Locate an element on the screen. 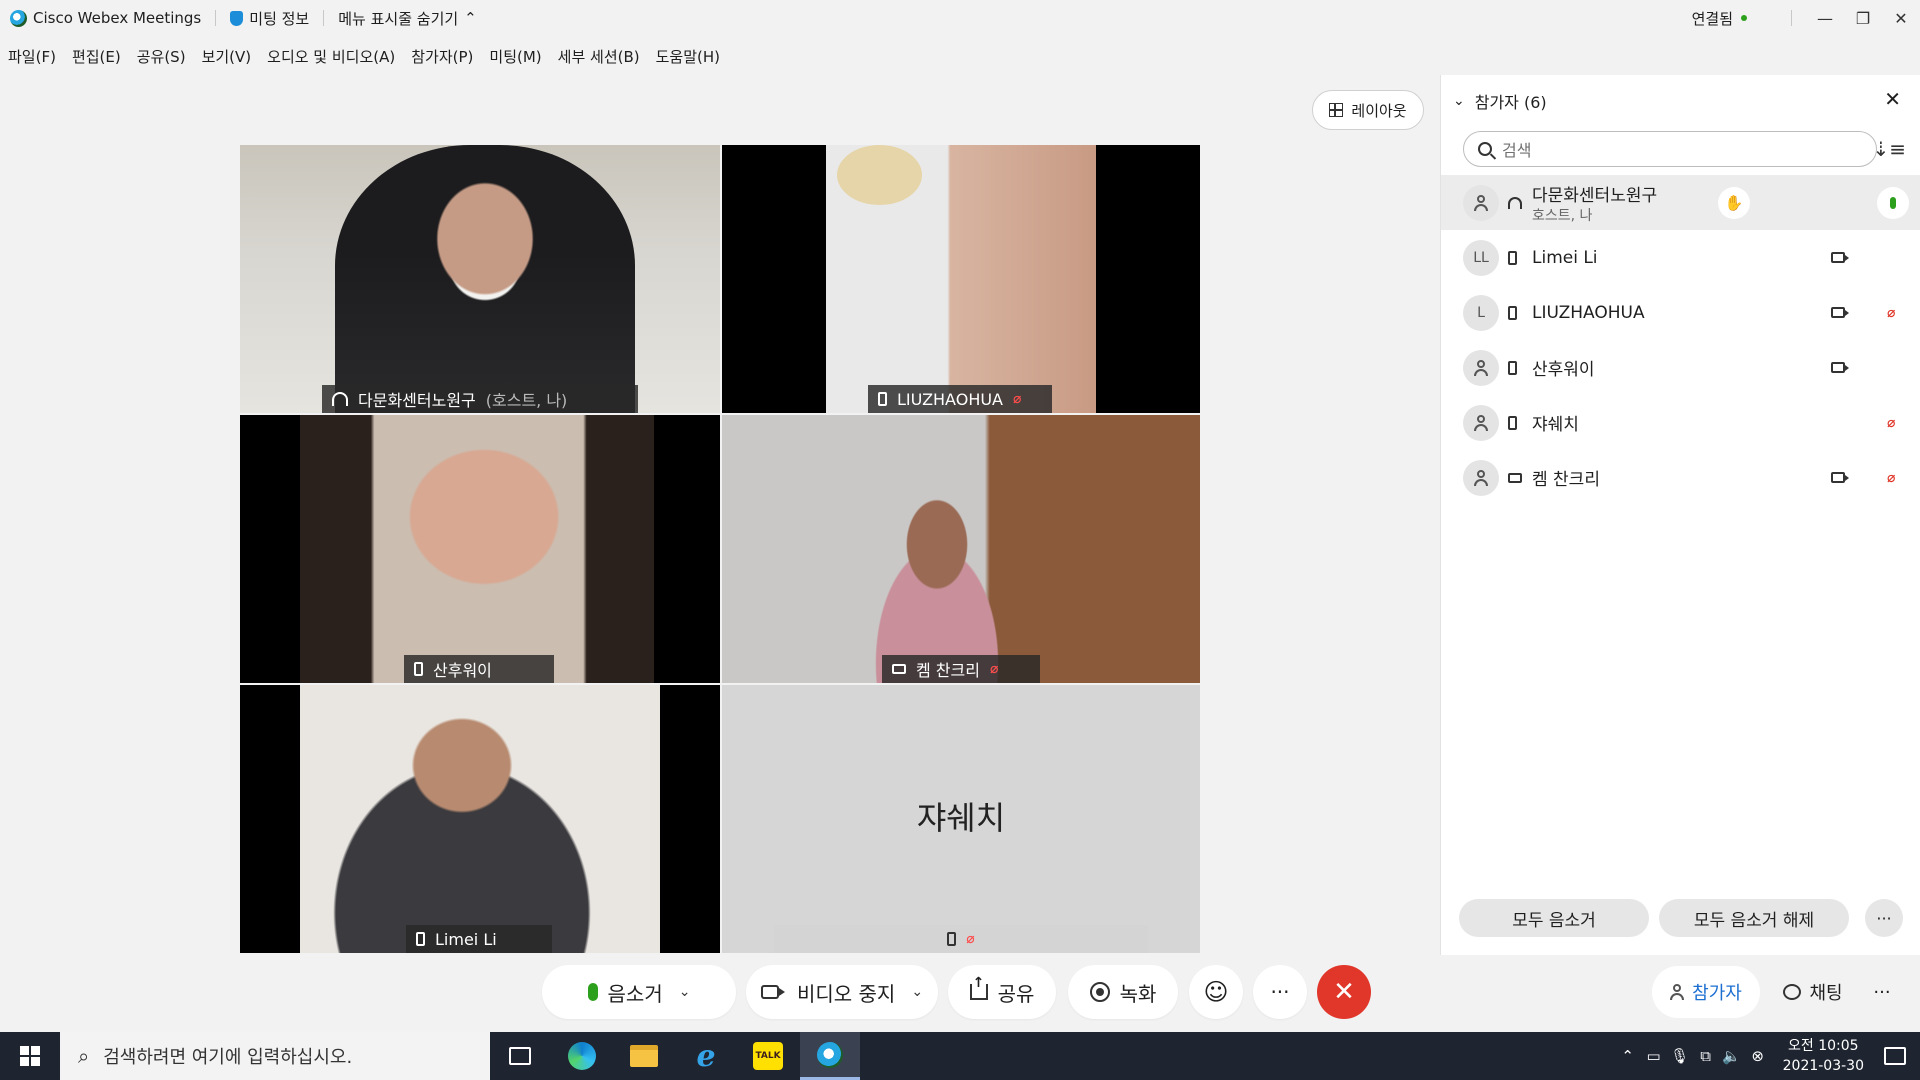 The image size is (1920, 1080). headset-icon is located at coordinates (1515, 202).